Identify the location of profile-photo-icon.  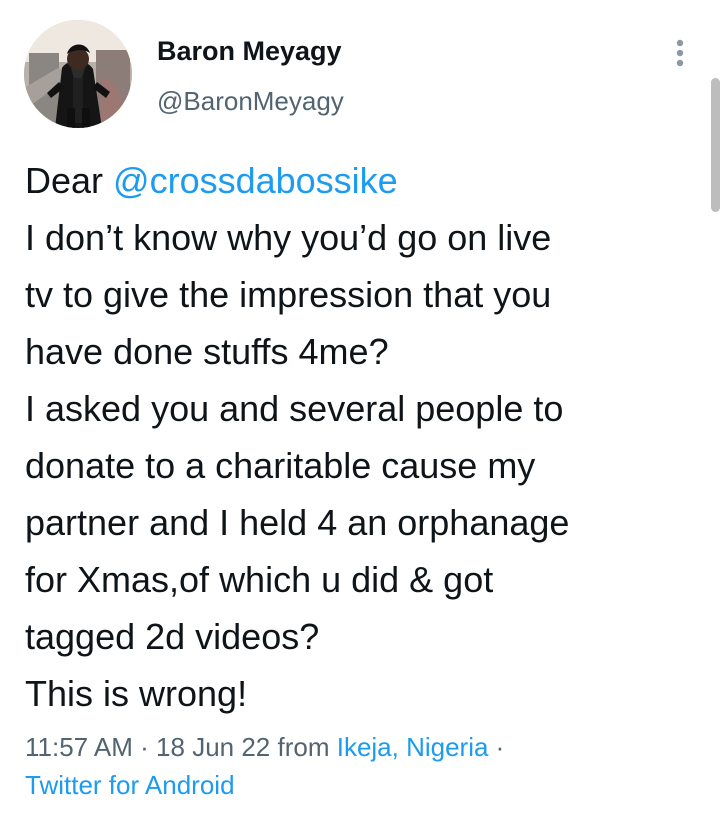
(78, 74).